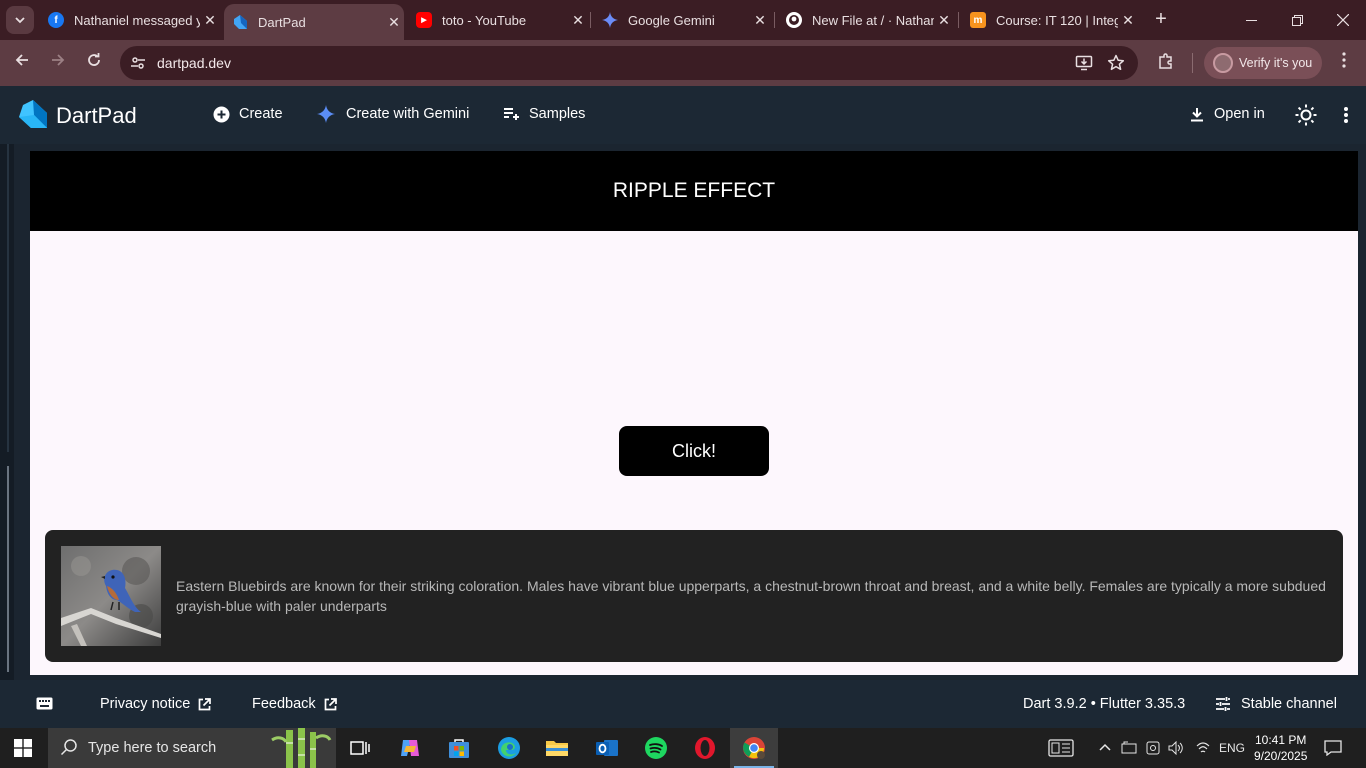 The height and width of the screenshot is (768, 1366). I want to click on tab-gemini: Google Gemini ✕, so click(682, 20).